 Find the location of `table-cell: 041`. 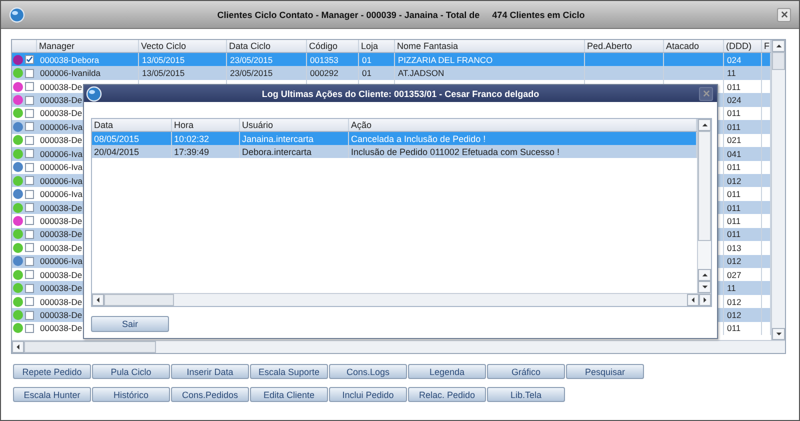

table-cell: 041 is located at coordinates (743, 153).